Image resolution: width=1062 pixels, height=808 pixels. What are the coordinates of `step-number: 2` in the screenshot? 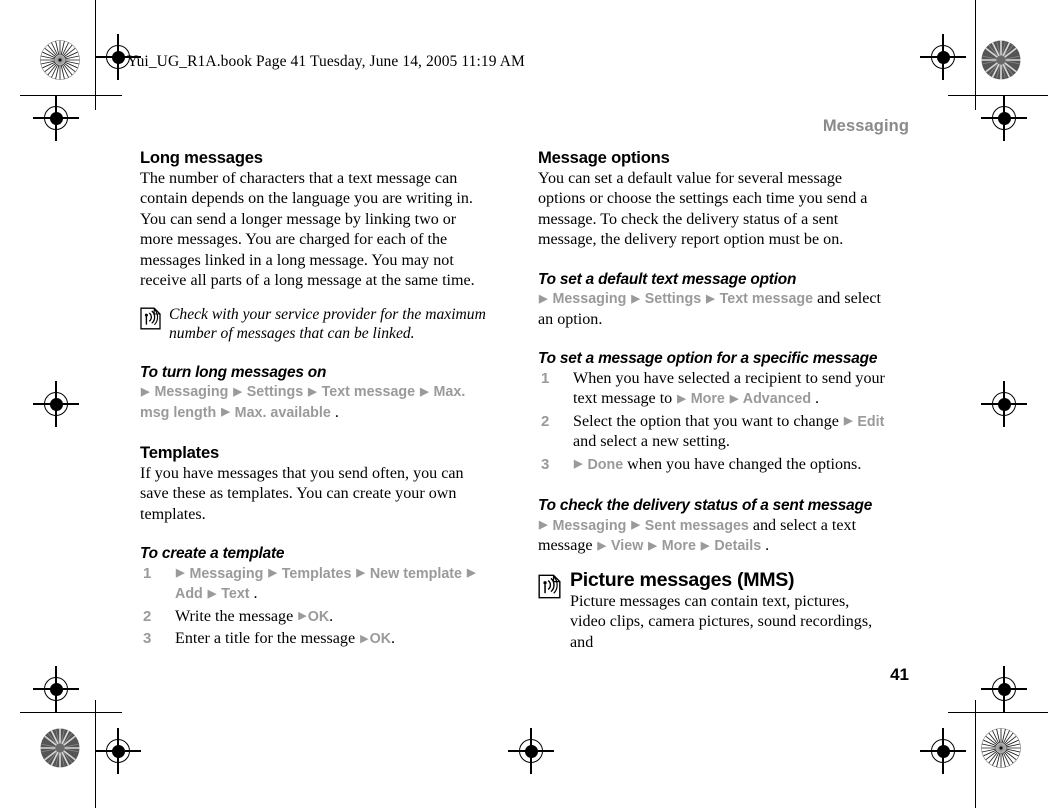 It's located at (545, 421).